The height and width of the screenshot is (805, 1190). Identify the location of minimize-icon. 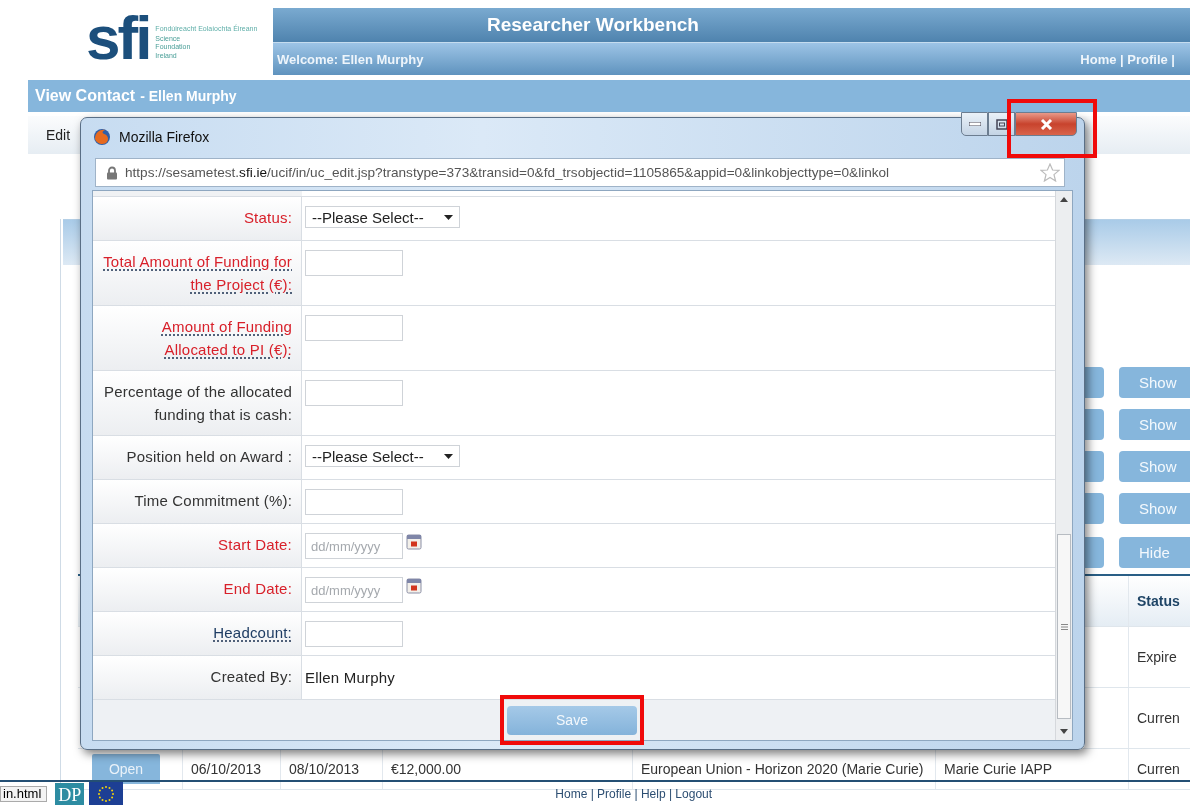
(974, 124).